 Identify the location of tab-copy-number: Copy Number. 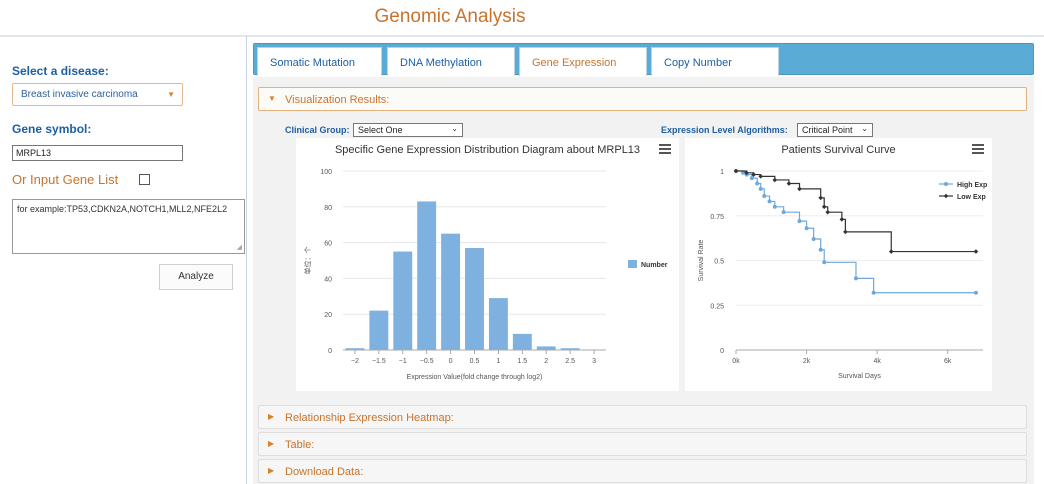
(715, 61).